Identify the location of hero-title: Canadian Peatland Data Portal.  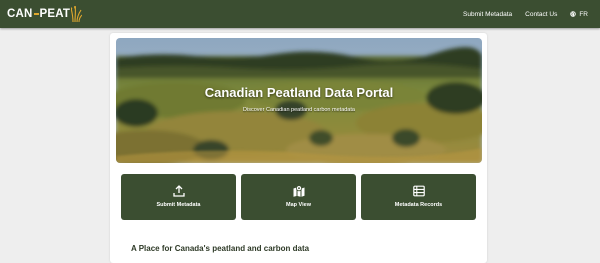
(299, 92).